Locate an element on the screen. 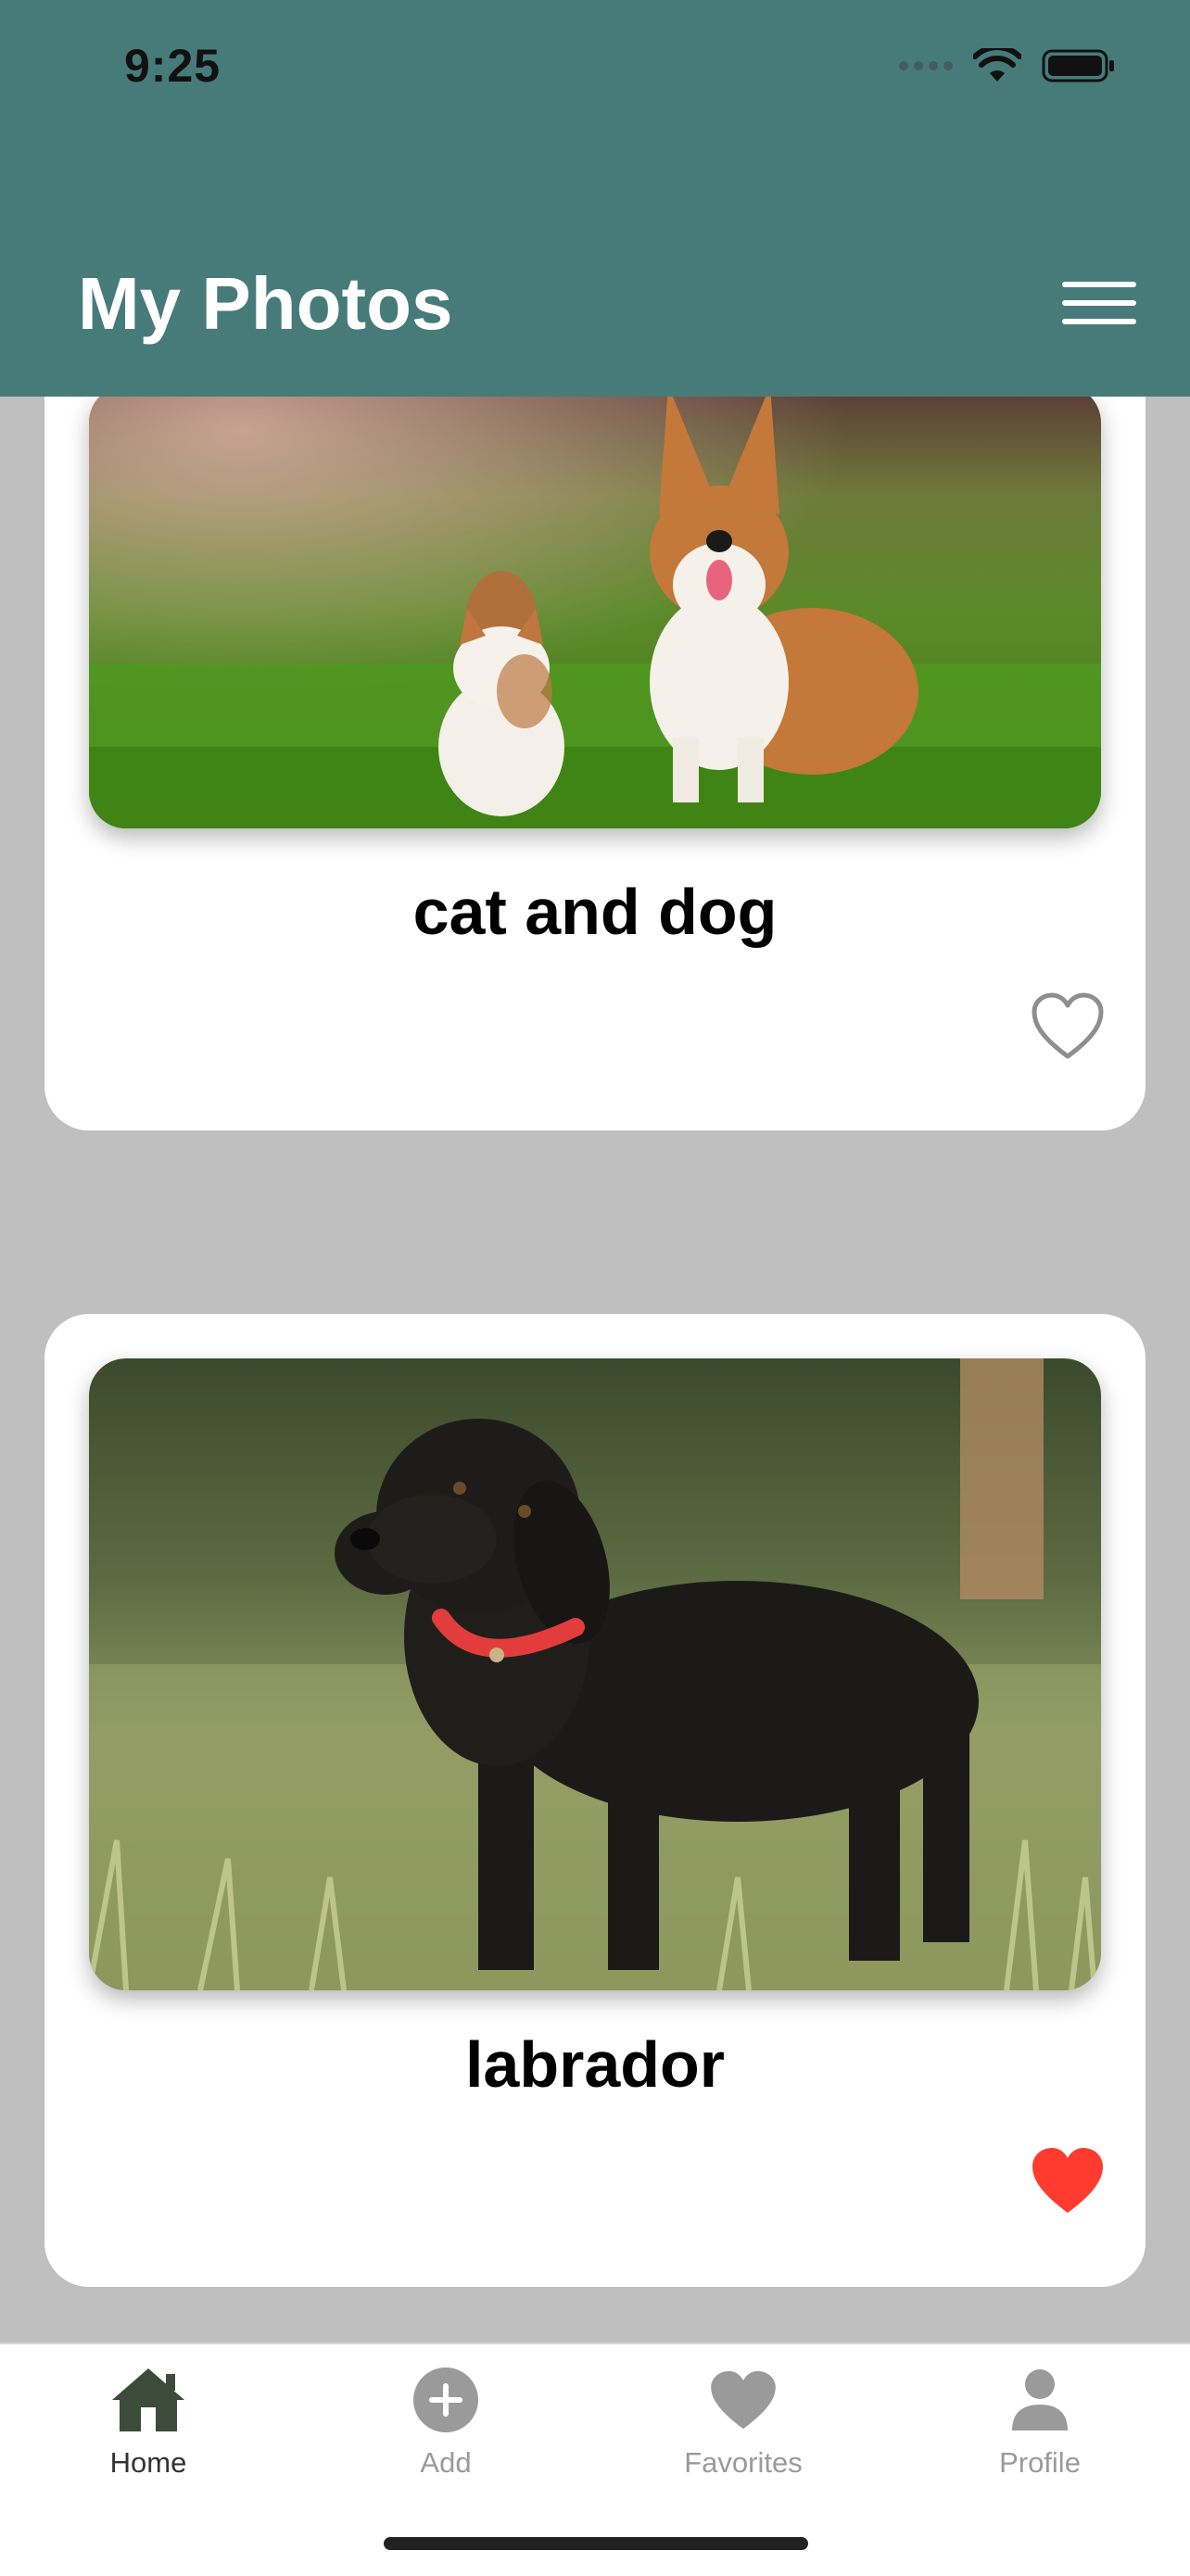 The image size is (1190, 2576). heart-icon is located at coordinates (743, 2400).